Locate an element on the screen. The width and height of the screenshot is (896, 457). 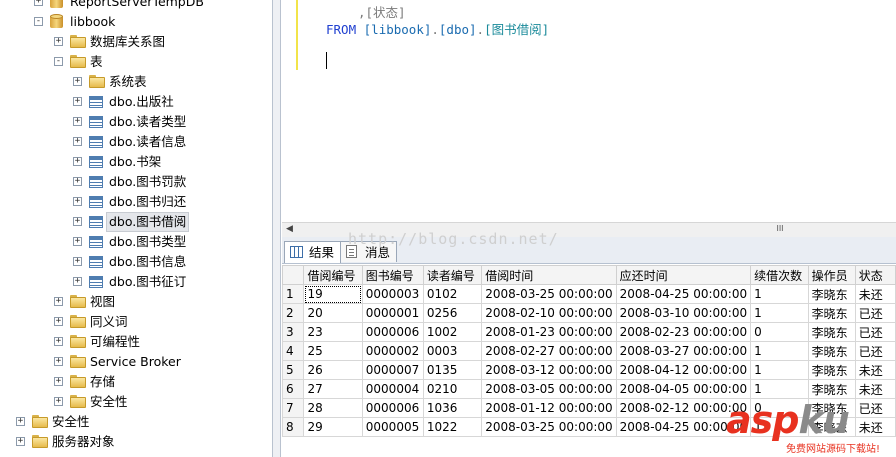
tree-item: + dbo.读者信息 is located at coordinates (136, 142).